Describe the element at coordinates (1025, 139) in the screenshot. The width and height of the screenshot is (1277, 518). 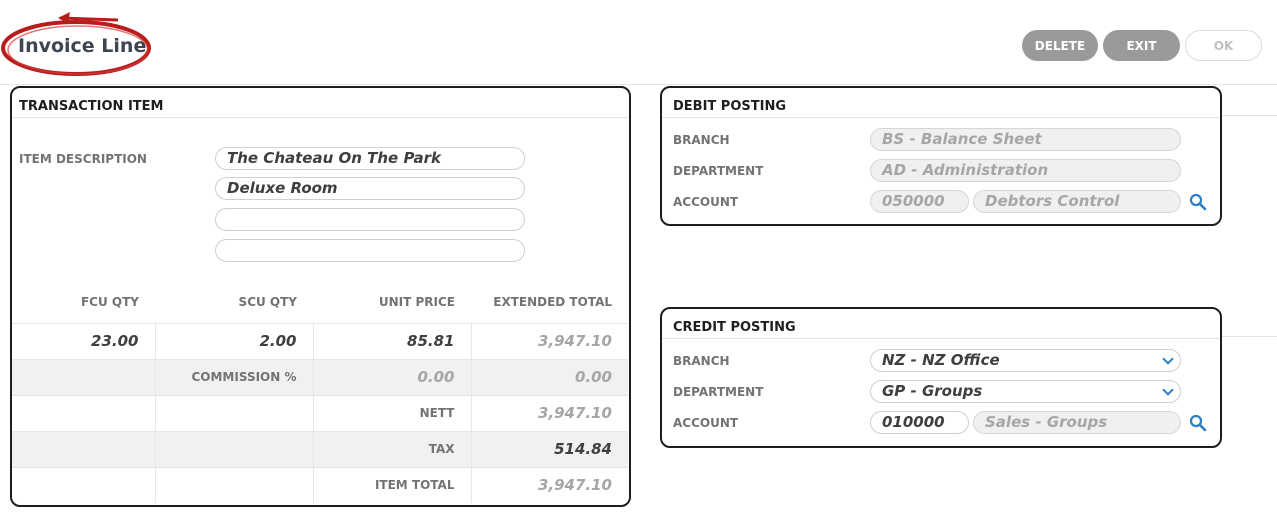
I see `debit-branch-field: BS - Balance Sheet` at that location.